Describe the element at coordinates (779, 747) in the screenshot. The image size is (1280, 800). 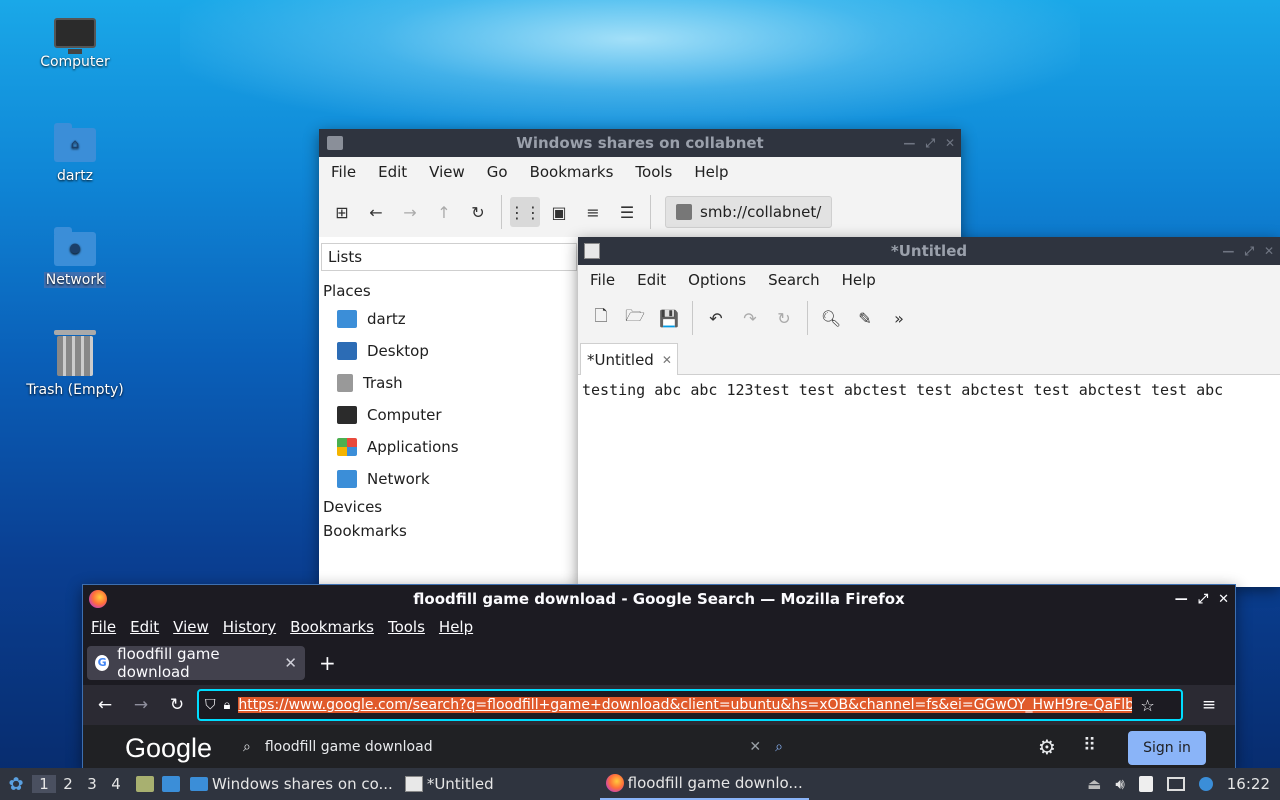
I see `search-submit-icon: ⌕` at that location.